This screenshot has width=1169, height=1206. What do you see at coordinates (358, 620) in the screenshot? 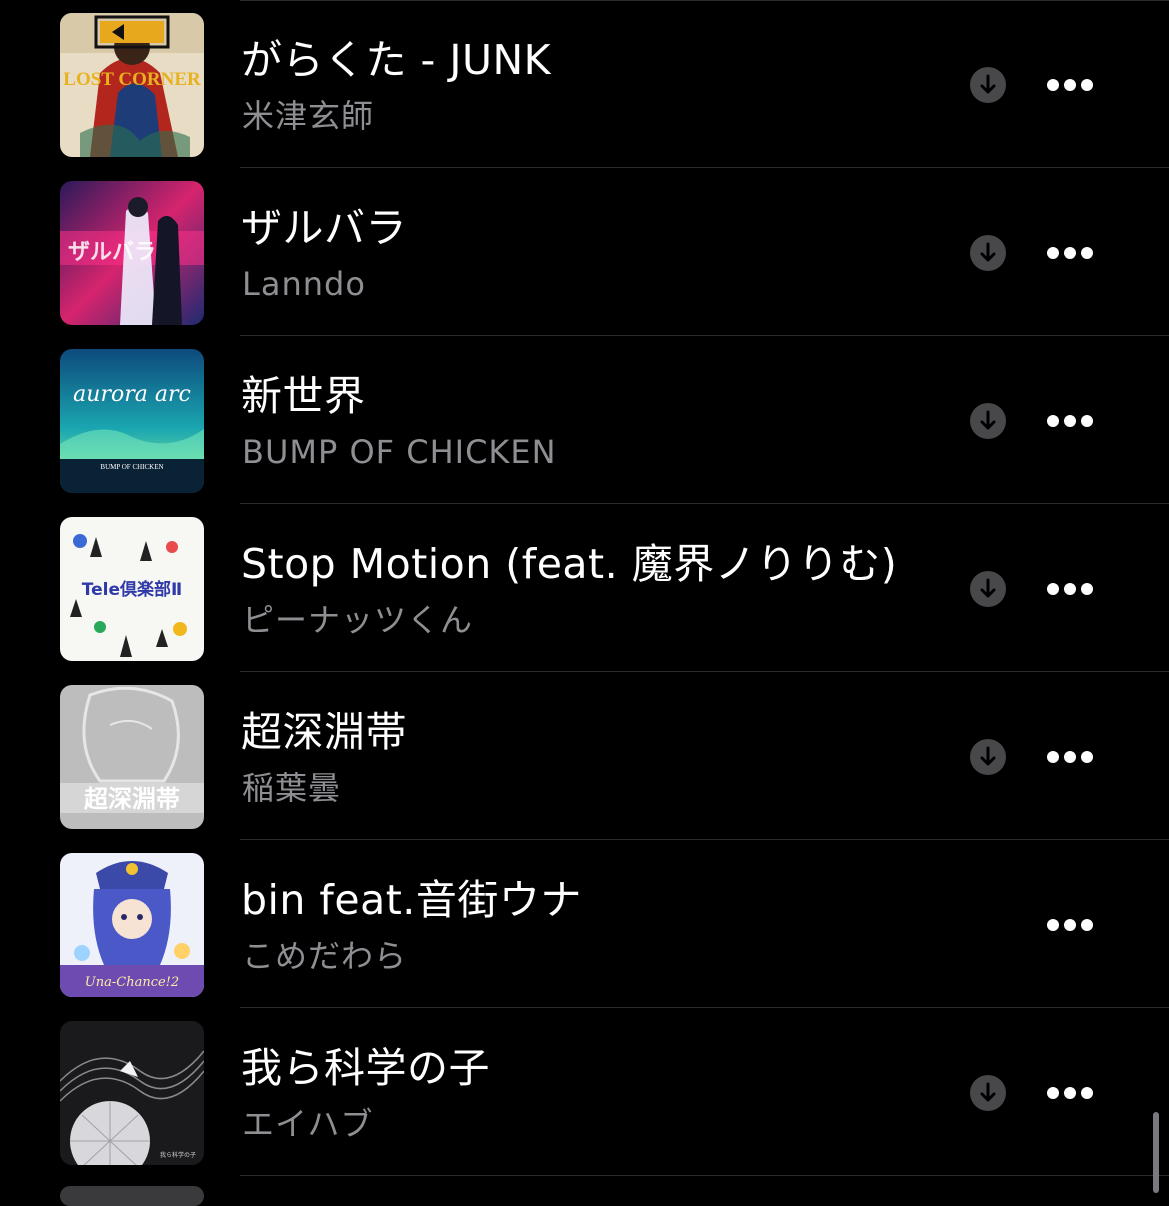
I see `song-artist: ピーナッツくん` at bounding box center [358, 620].